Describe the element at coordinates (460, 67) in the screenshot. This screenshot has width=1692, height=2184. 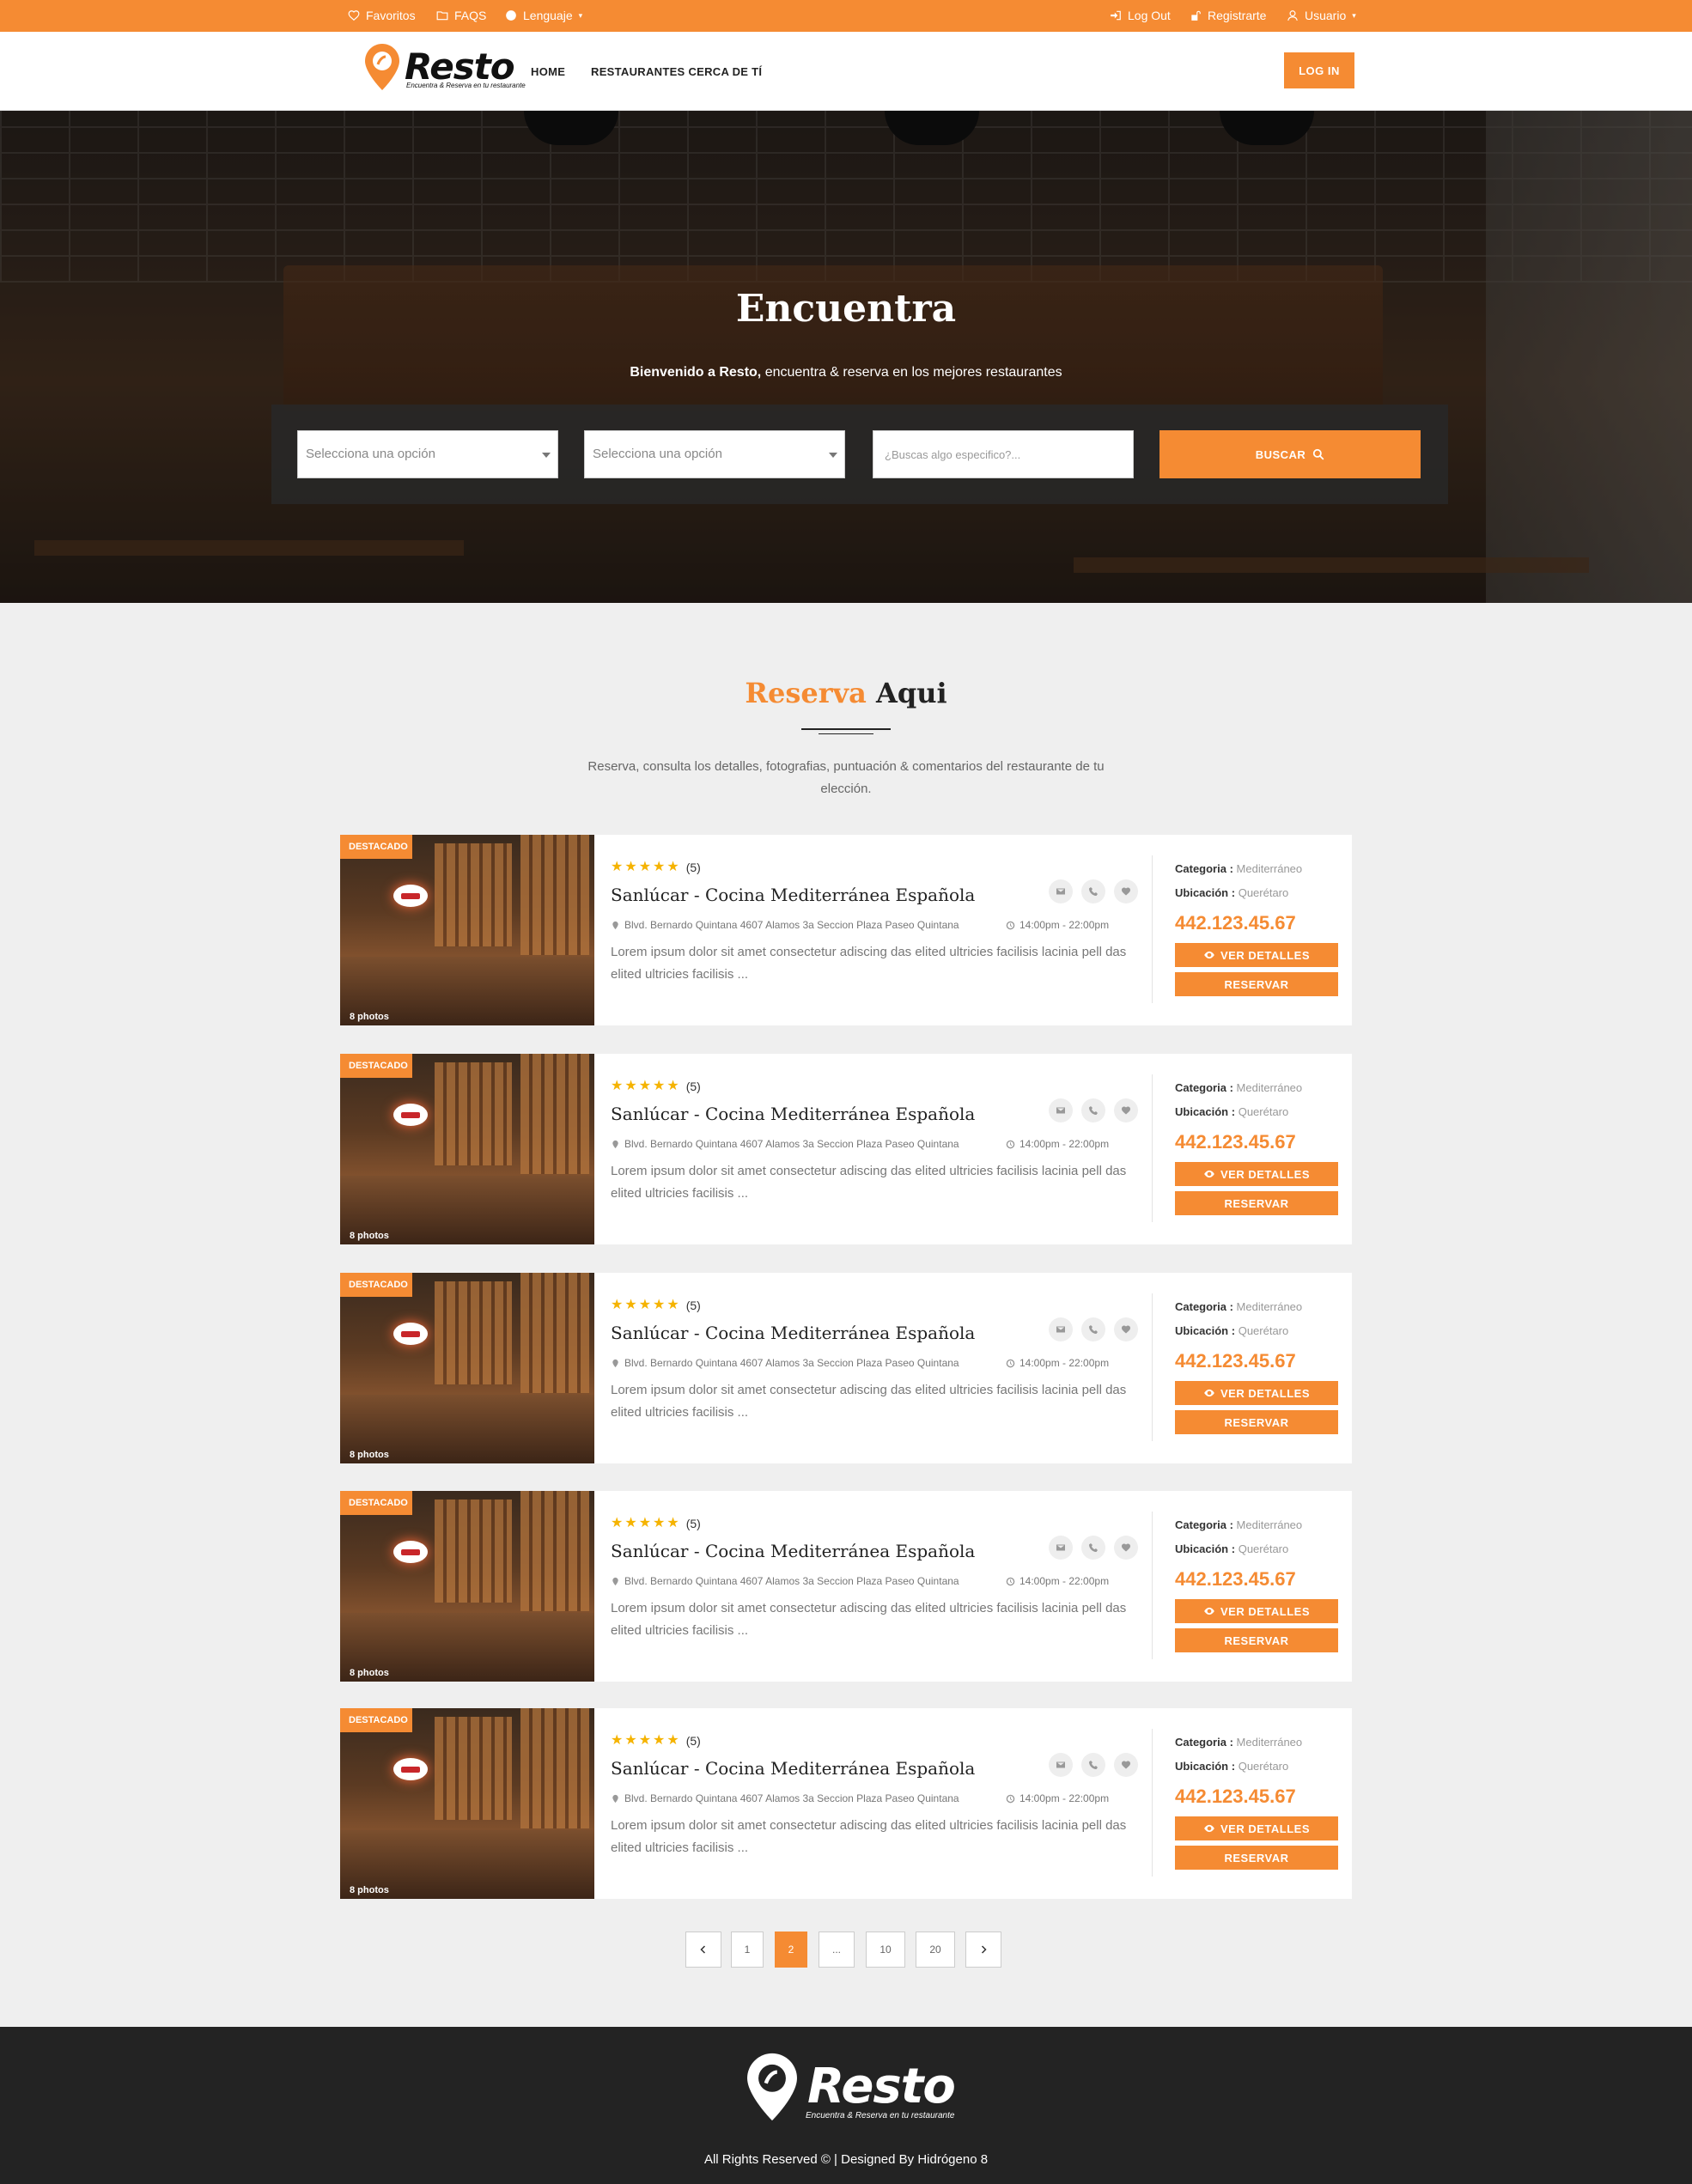
I see `brand-name: Resto` at that location.